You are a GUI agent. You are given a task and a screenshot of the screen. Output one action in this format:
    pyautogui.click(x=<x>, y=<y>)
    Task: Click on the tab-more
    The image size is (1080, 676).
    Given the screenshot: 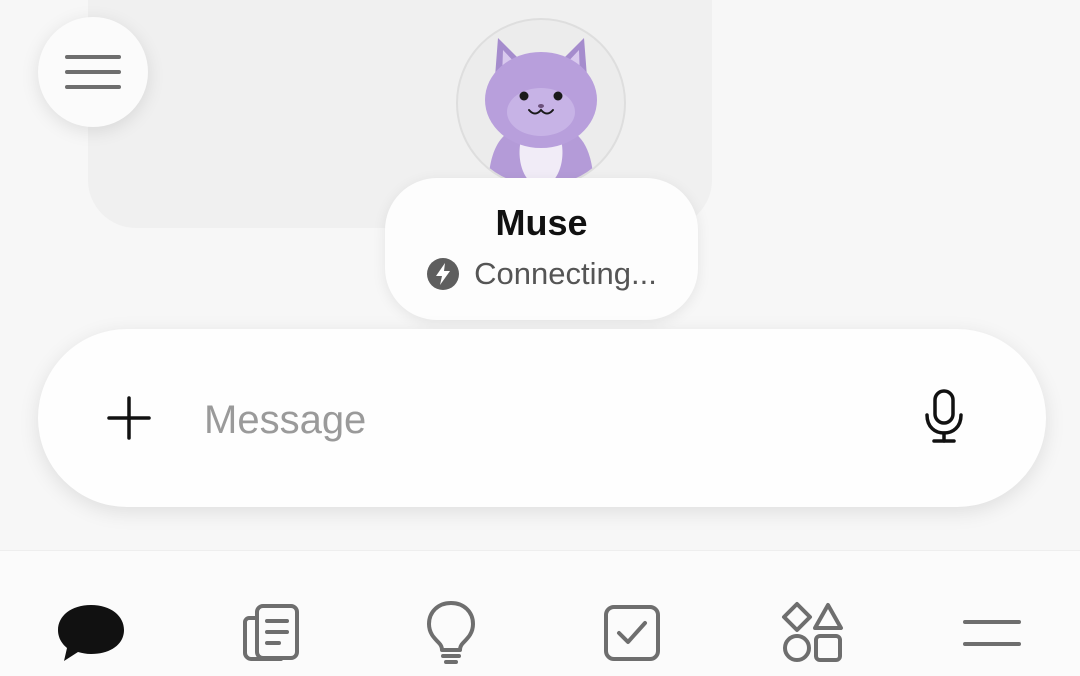 What is the action you would take?
    pyautogui.click(x=992, y=633)
    